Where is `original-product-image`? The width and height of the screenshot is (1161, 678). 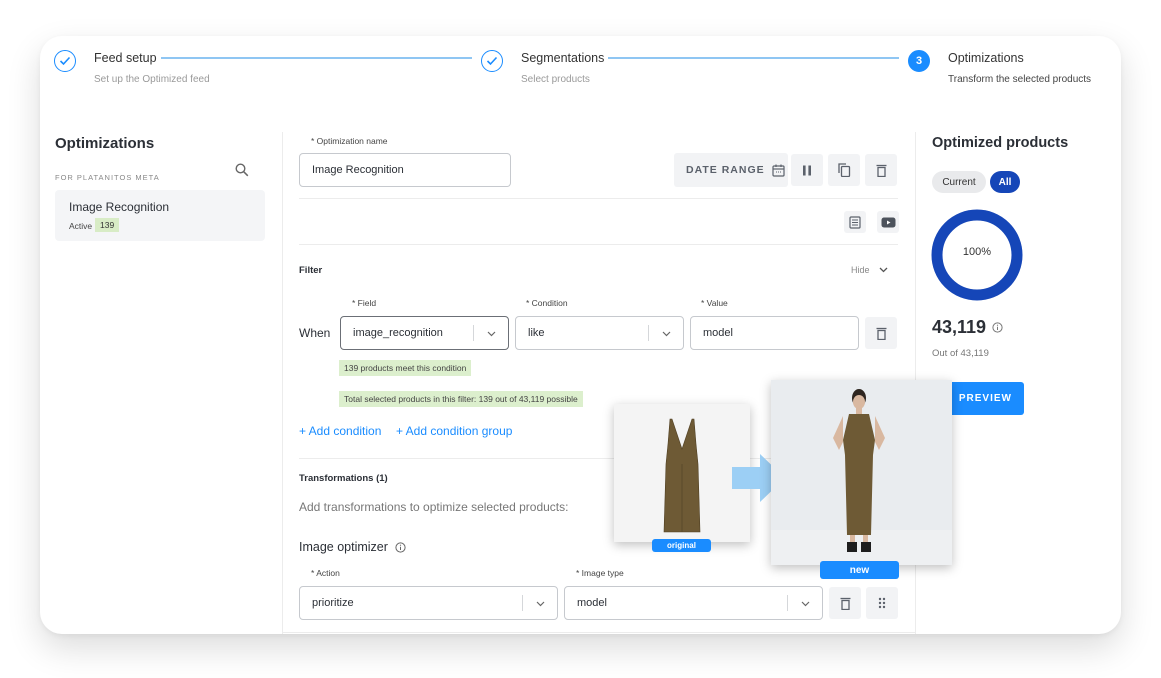 original-product-image is located at coordinates (682, 473).